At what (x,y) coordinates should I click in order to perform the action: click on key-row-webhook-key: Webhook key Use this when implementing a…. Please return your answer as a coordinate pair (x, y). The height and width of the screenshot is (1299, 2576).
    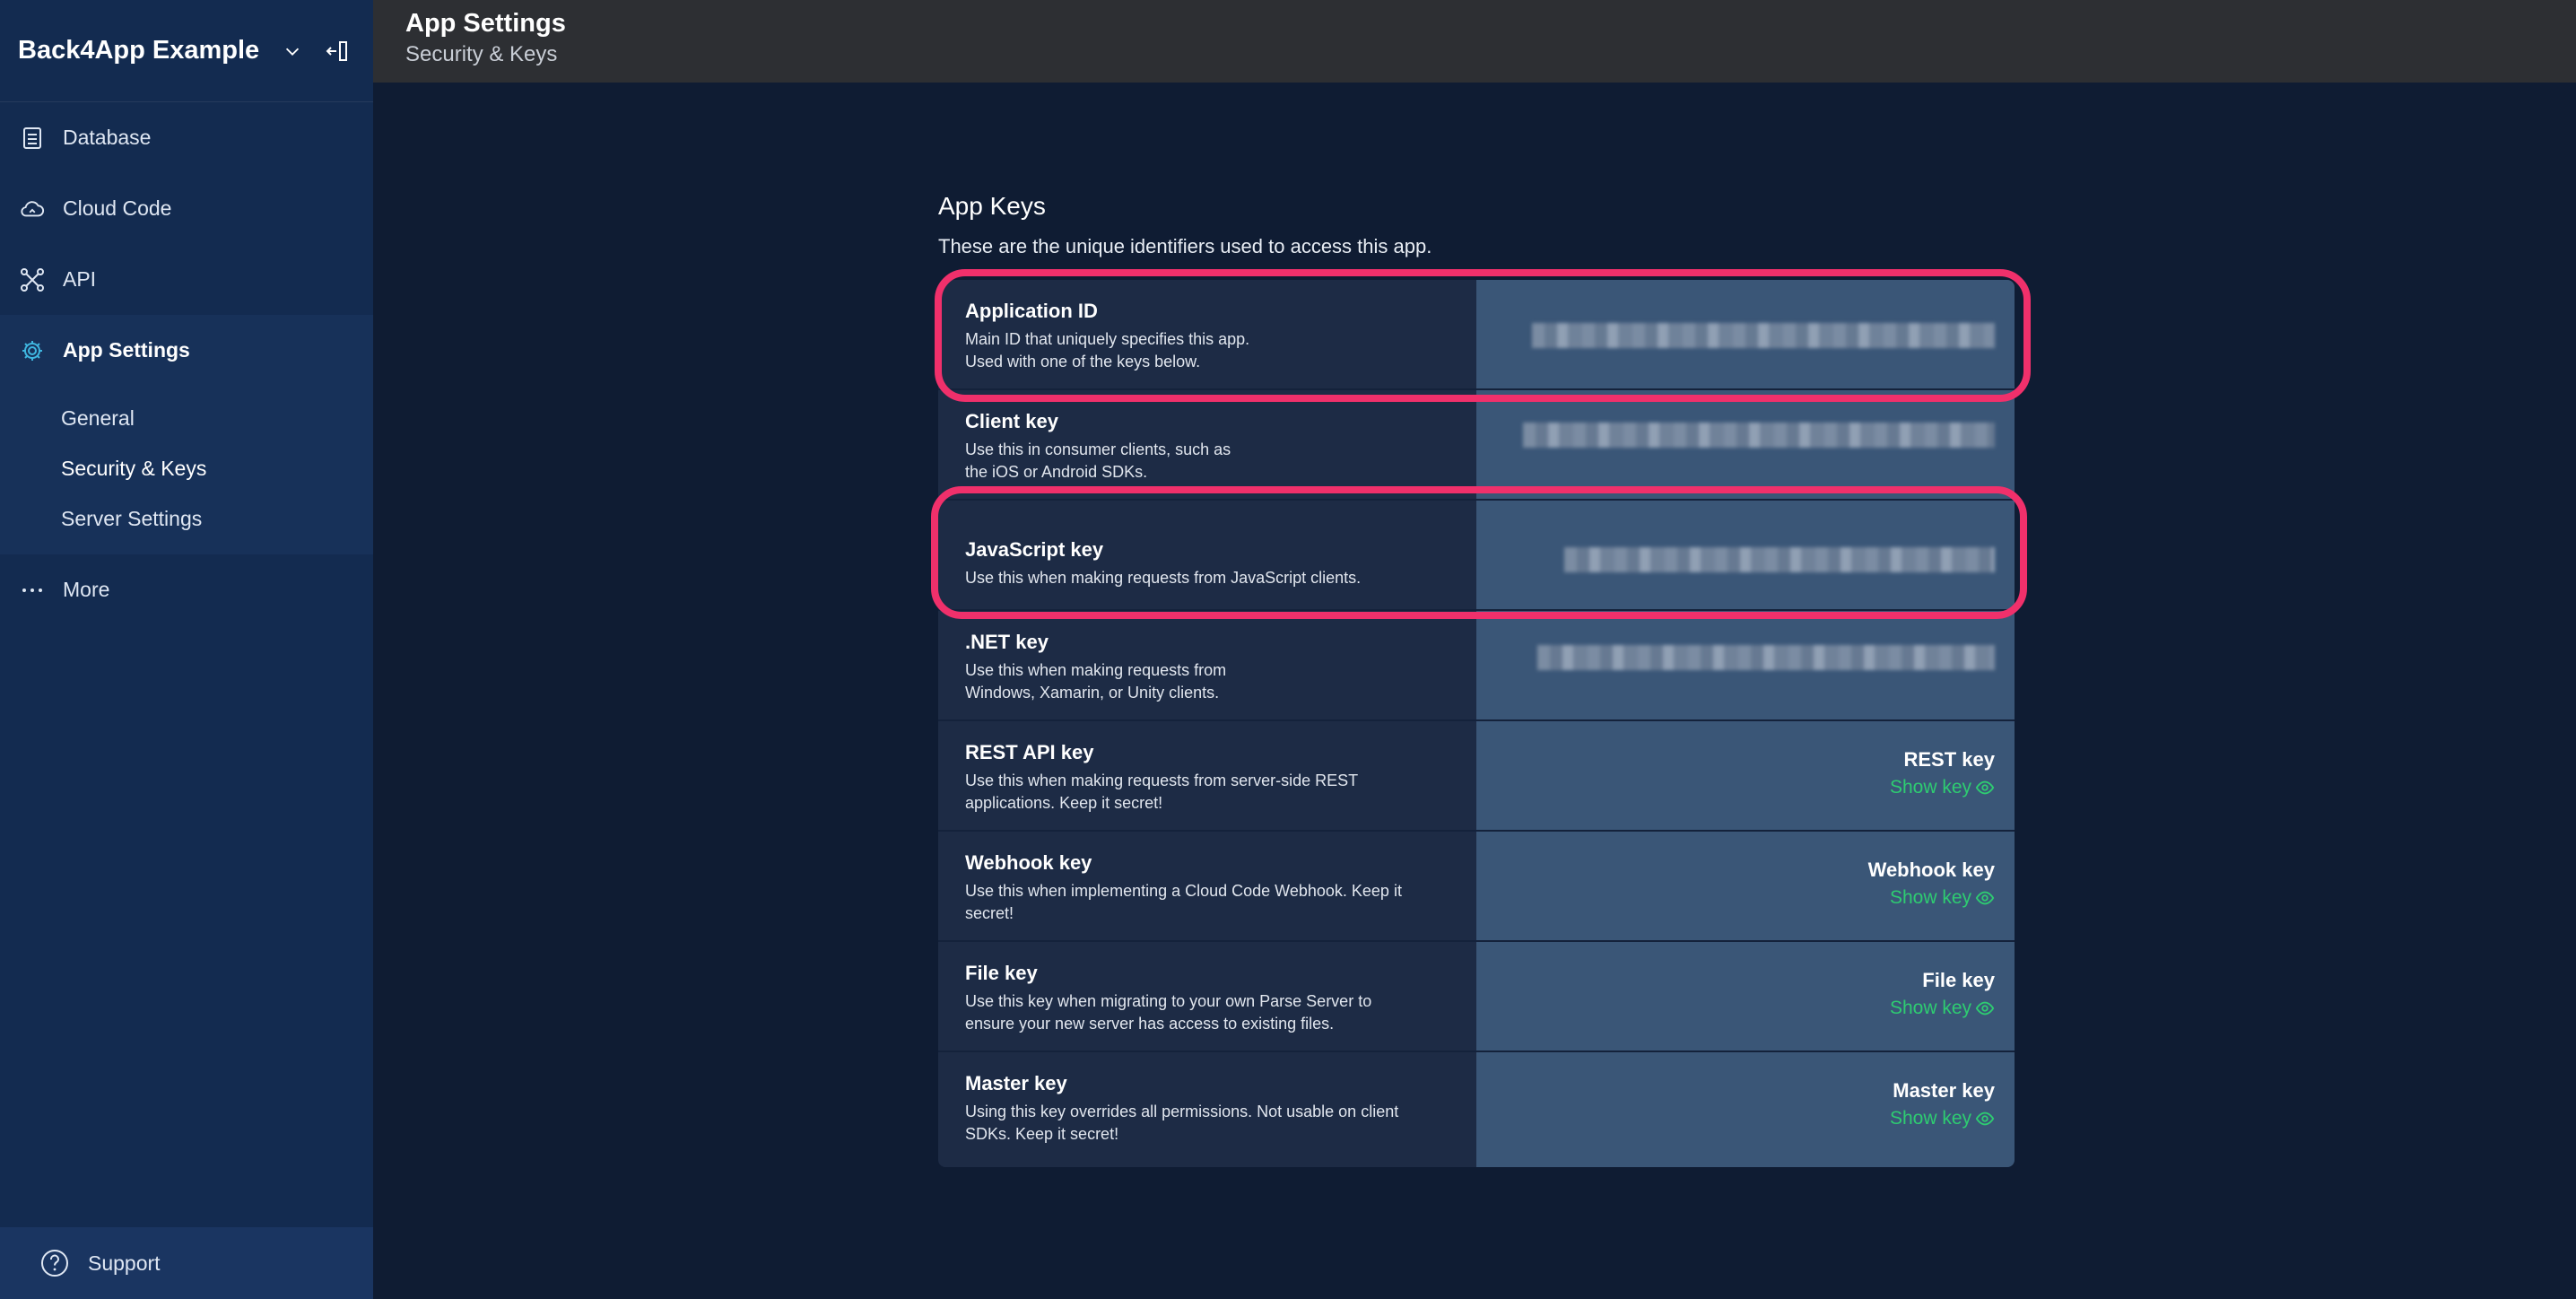
    Looking at the image, I should click on (1476, 887).